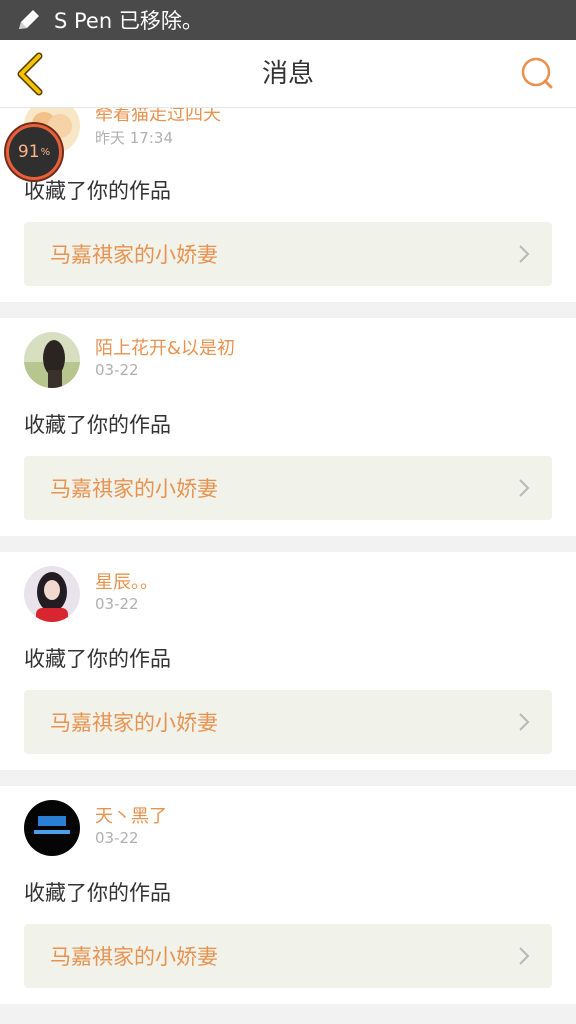 This screenshot has height=1024, width=576. Describe the element at coordinates (45, 152) in the screenshot. I see `badge-unit: %` at that location.